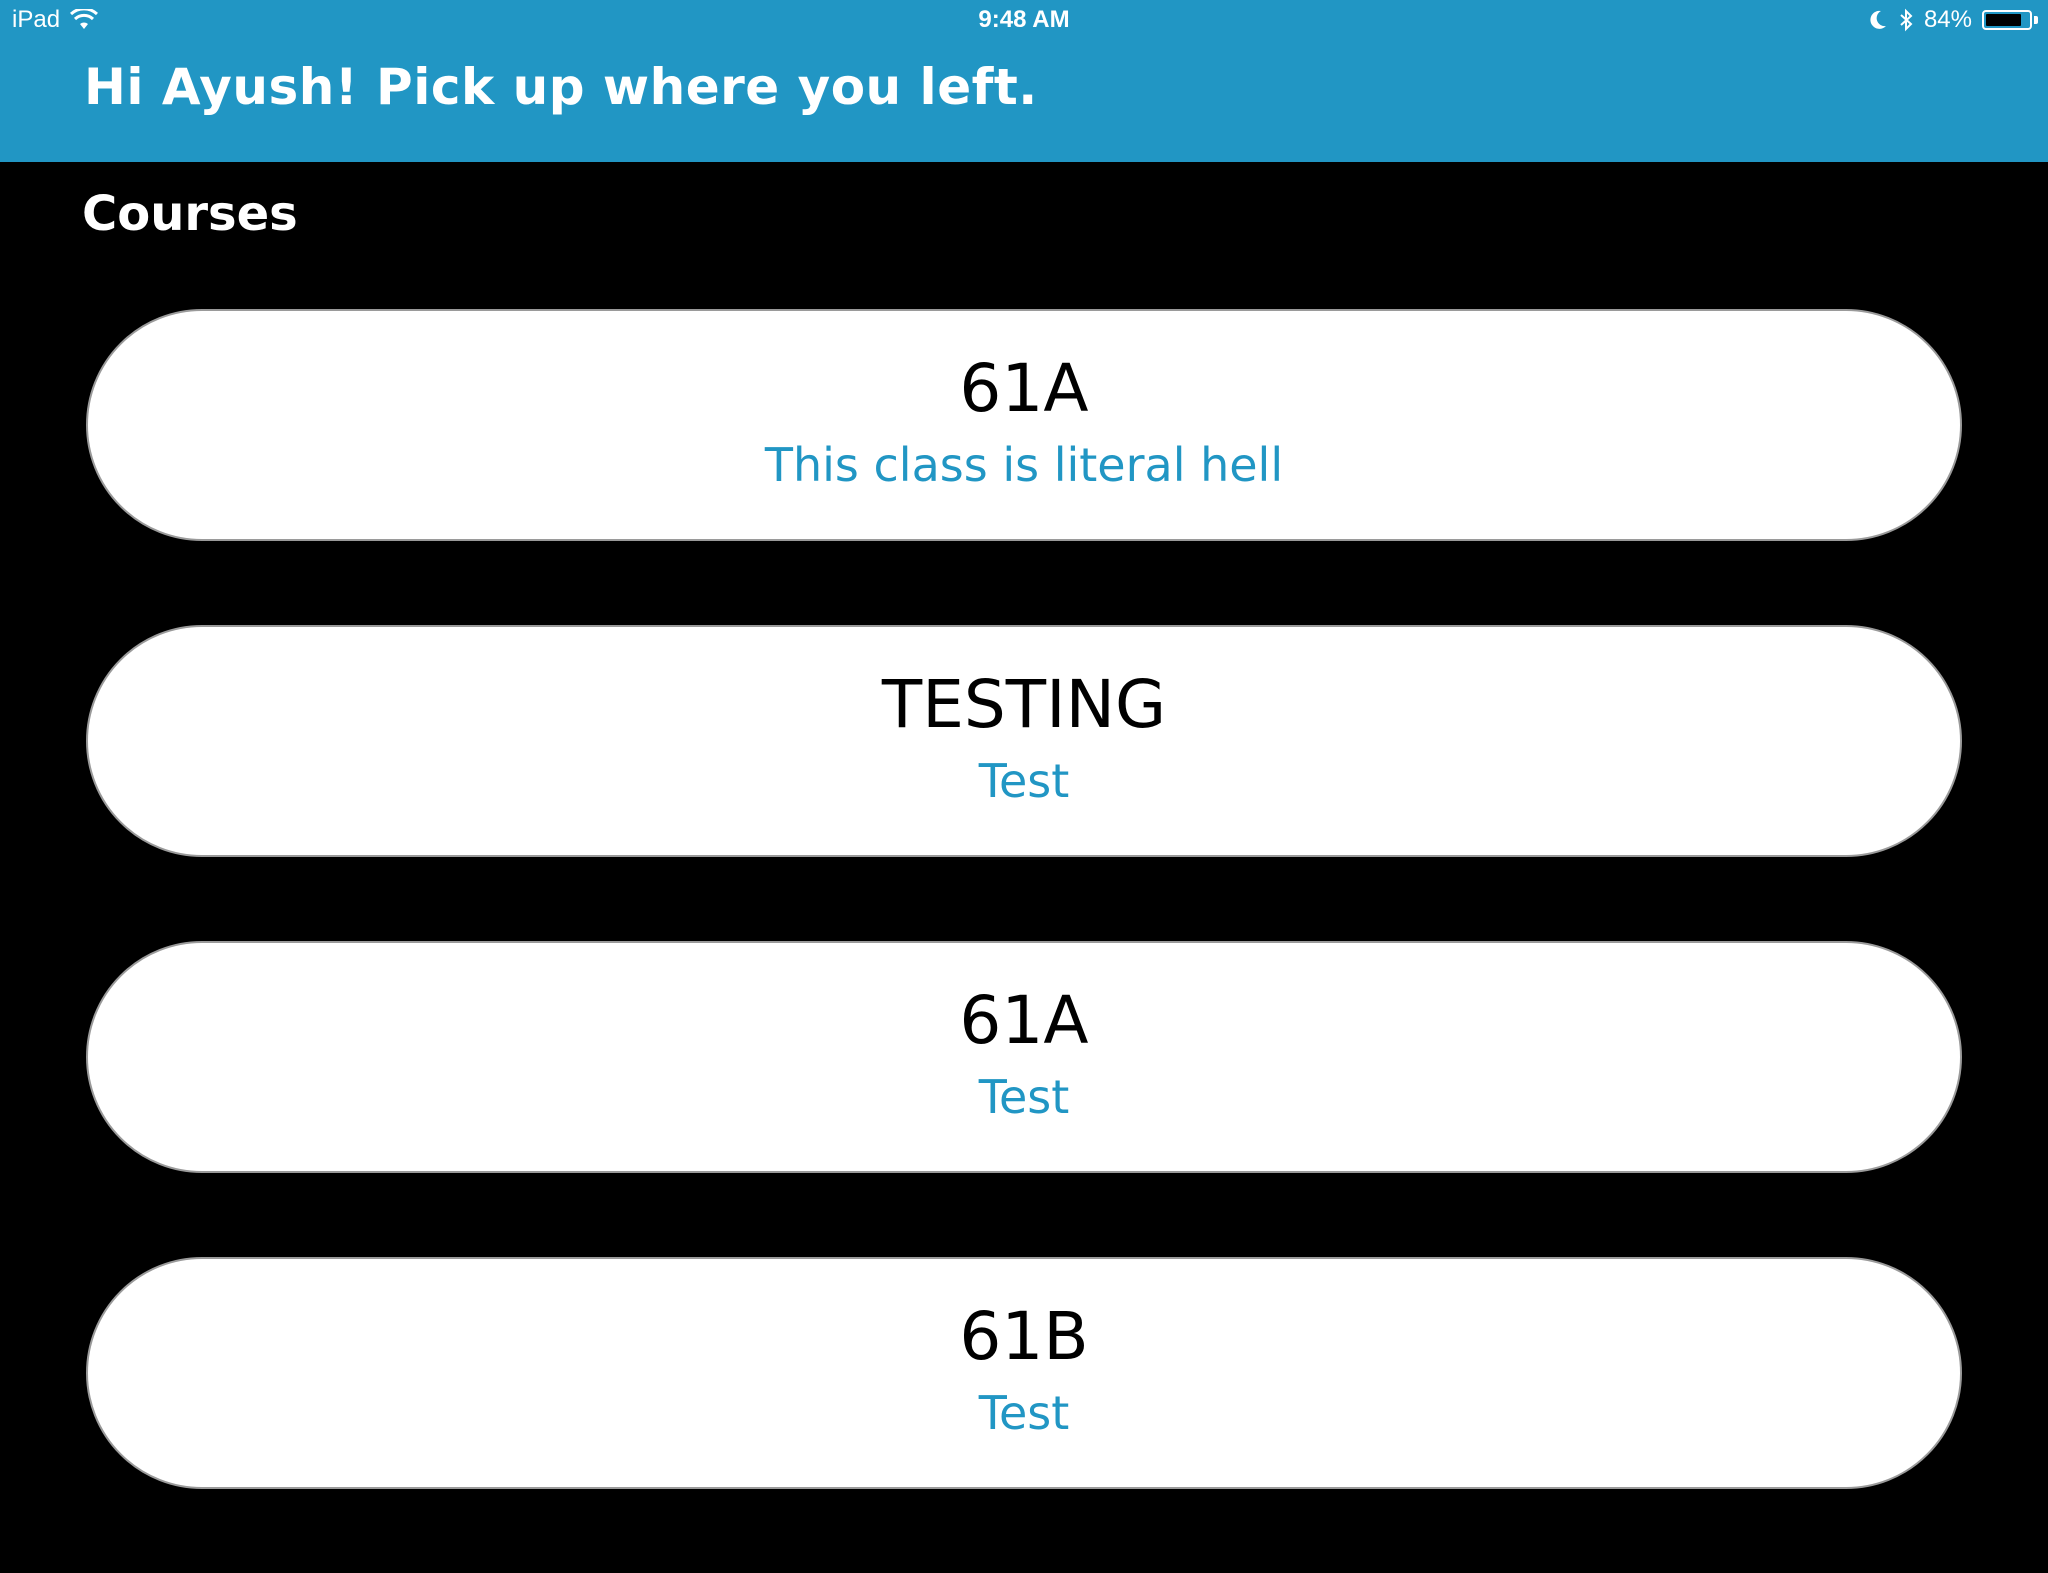 The image size is (2048, 1573). I want to click on course-card: TESTING Test, so click(1024, 741).